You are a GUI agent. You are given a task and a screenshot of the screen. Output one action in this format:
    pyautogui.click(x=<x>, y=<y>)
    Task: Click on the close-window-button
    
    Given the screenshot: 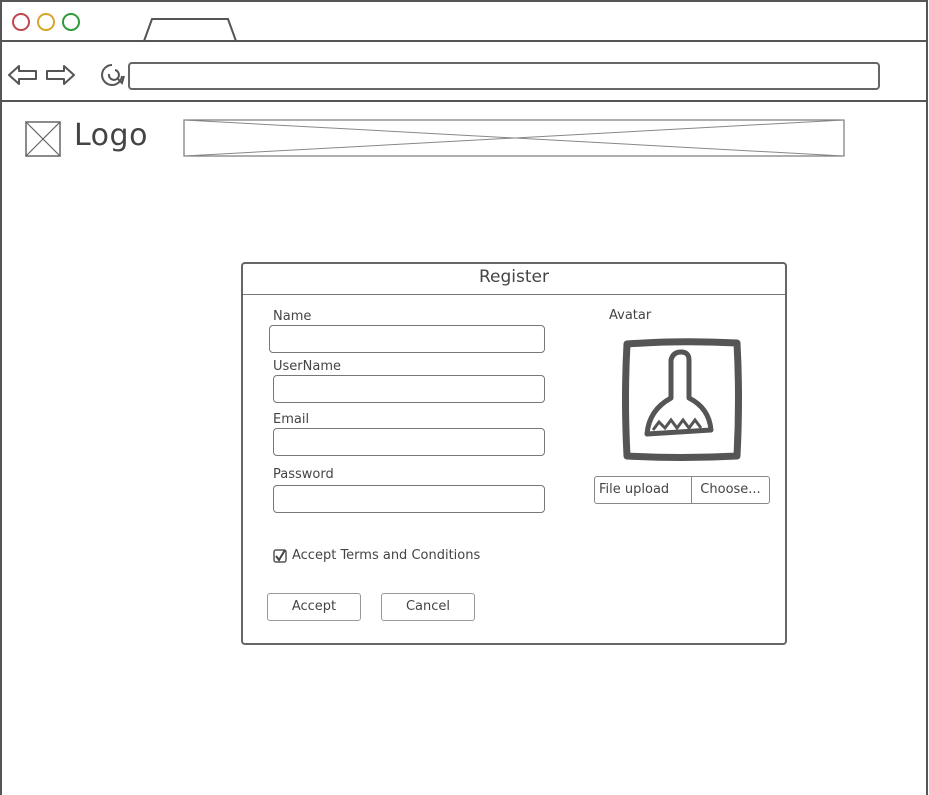 What is the action you would take?
    pyautogui.click(x=21, y=22)
    